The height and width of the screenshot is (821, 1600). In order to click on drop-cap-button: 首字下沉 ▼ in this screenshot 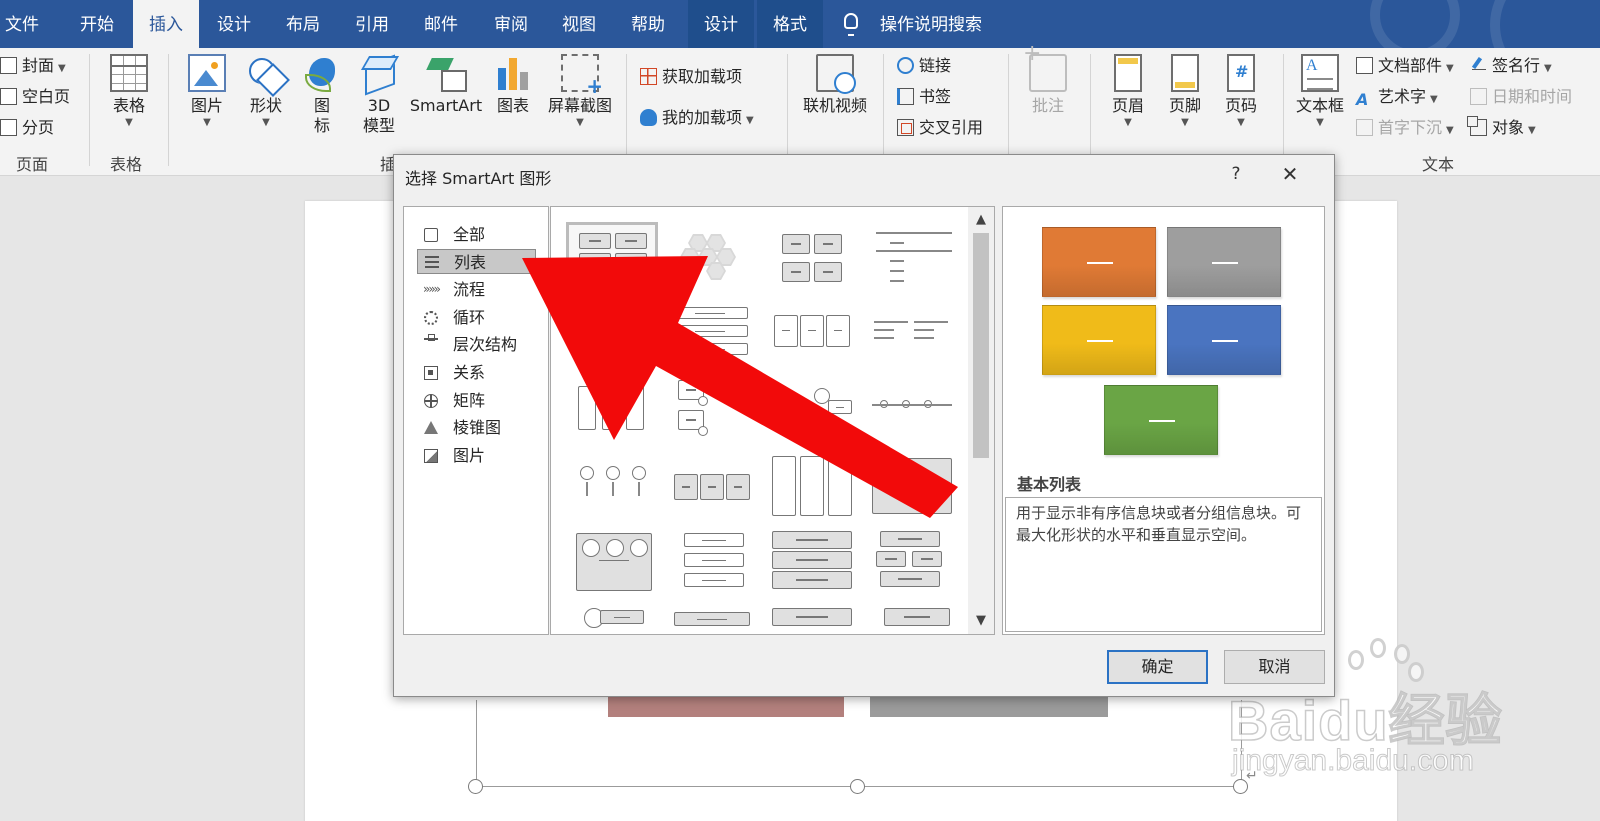, I will do `click(1405, 128)`.